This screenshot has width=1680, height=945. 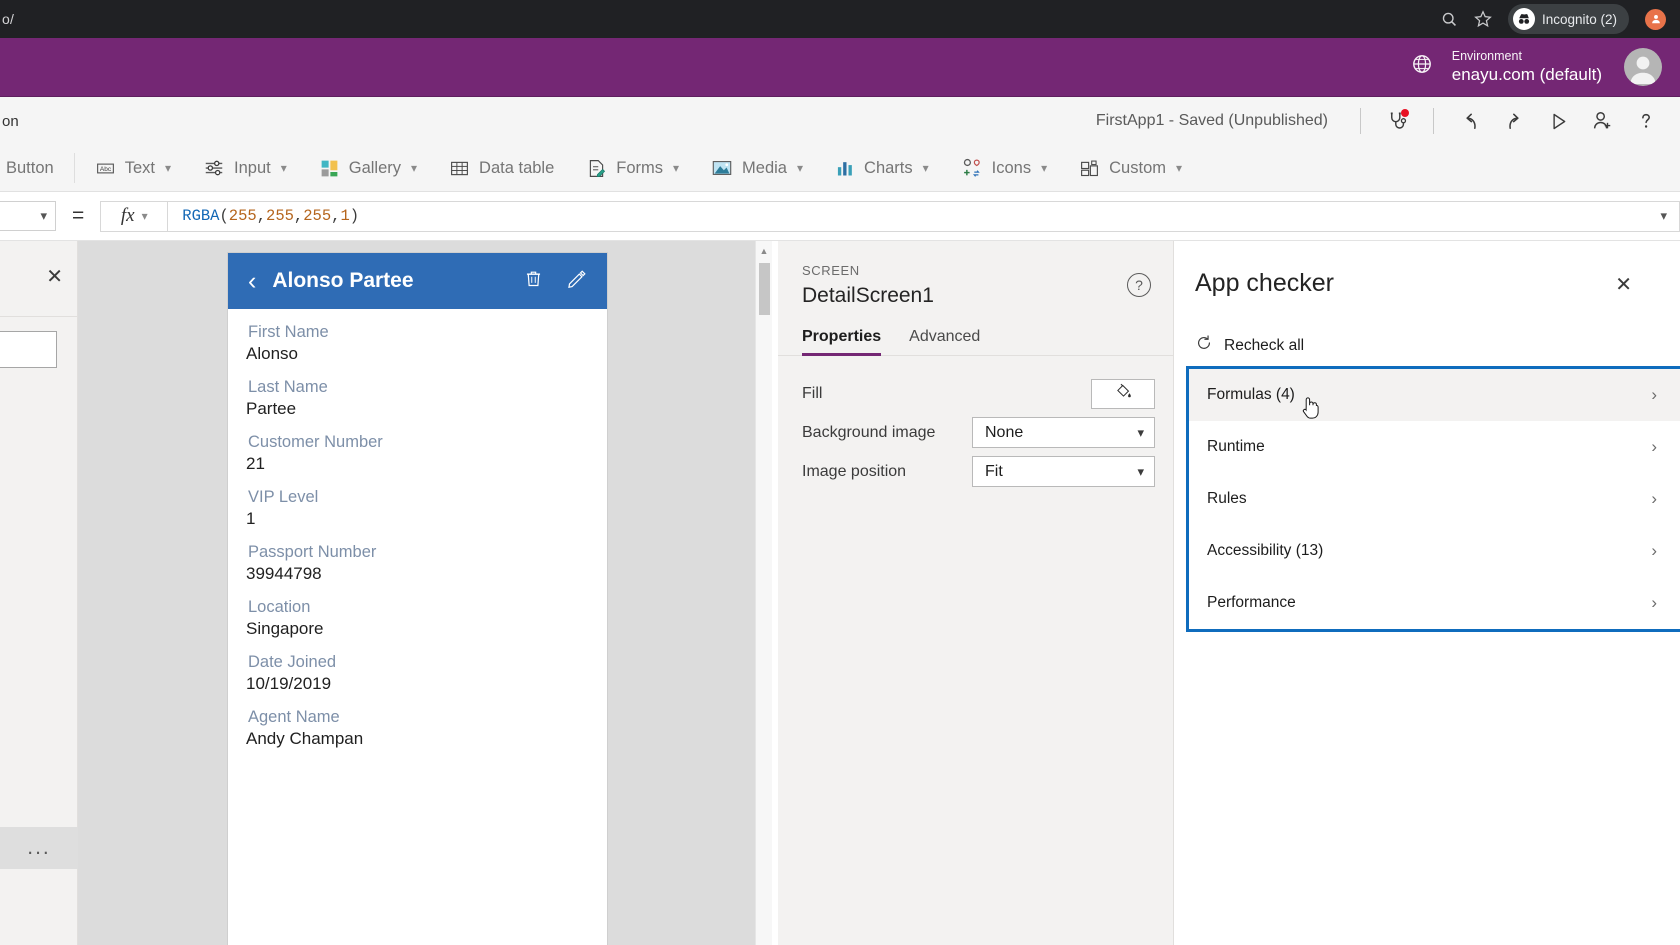 What do you see at coordinates (1227, 498) in the screenshot?
I see `checker-item-label: Rules` at bounding box center [1227, 498].